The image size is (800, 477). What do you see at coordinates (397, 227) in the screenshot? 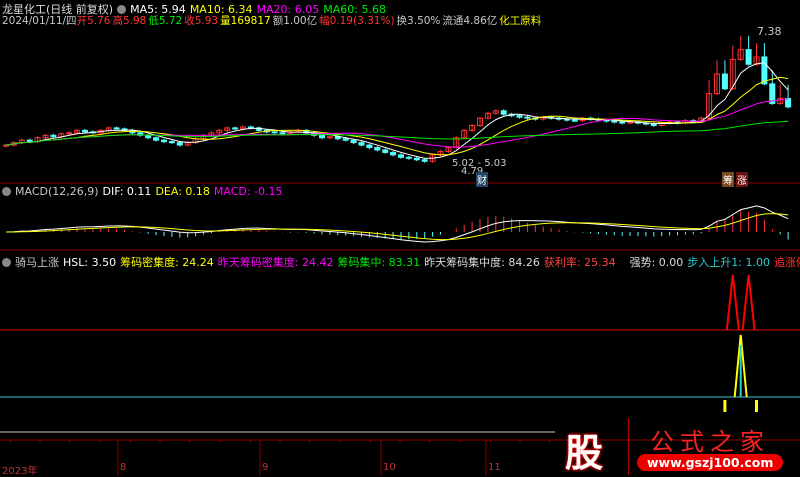
I see `dea-line` at bounding box center [397, 227].